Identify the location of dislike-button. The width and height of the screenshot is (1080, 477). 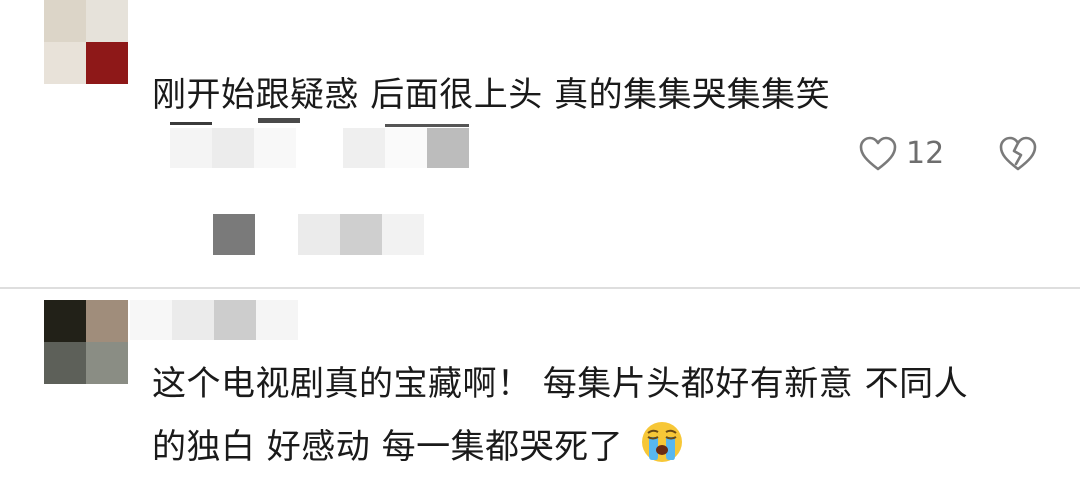
(1018, 154).